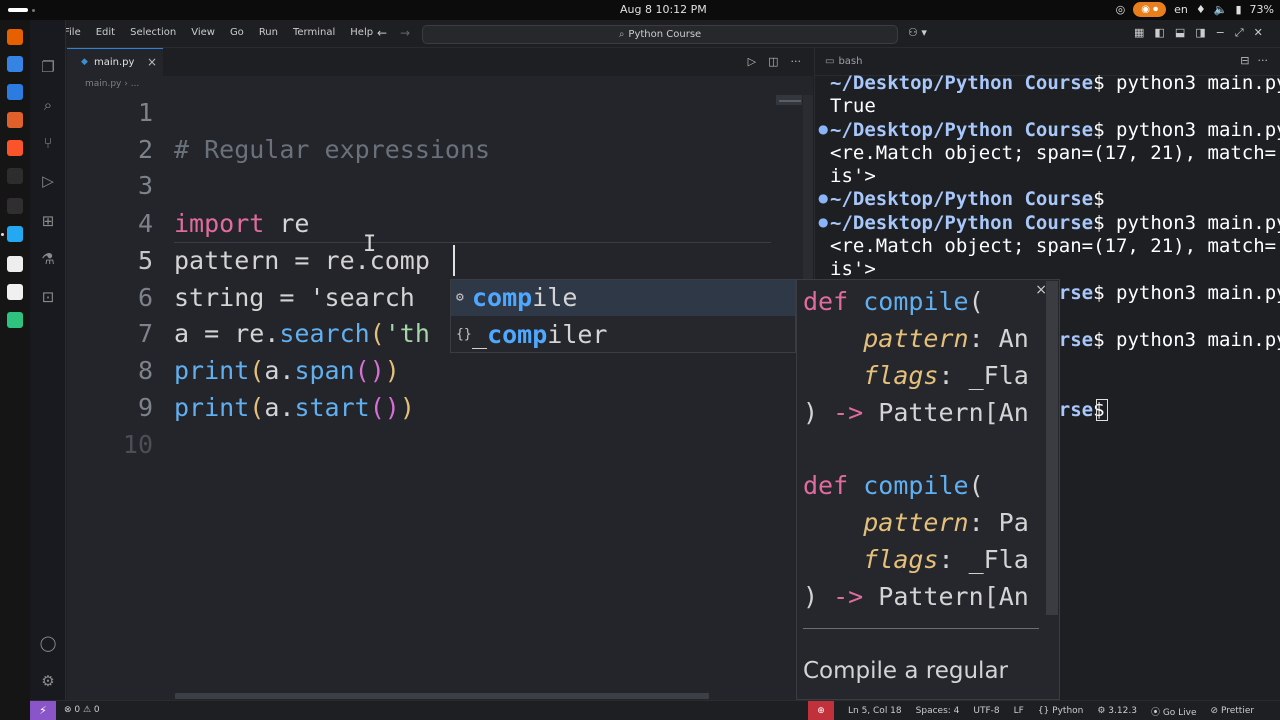 Image resolution: width=1280 pixels, height=720 pixels. What do you see at coordinates (15, 292) in the screenshot?
I see `dock-app-writer-icon` at bounding box center [15, 292].